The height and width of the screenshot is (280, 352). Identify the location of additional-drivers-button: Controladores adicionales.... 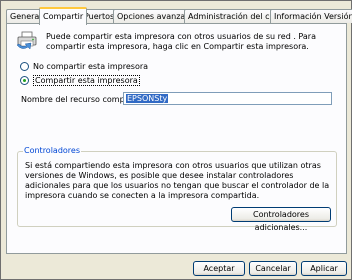
(281, 219).